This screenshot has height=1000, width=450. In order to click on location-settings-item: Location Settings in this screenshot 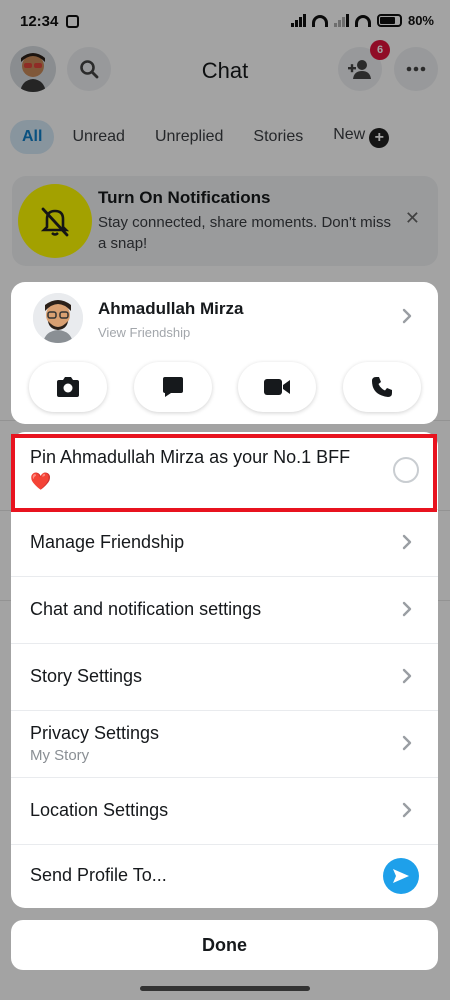, I will do `click(224, 811)`.